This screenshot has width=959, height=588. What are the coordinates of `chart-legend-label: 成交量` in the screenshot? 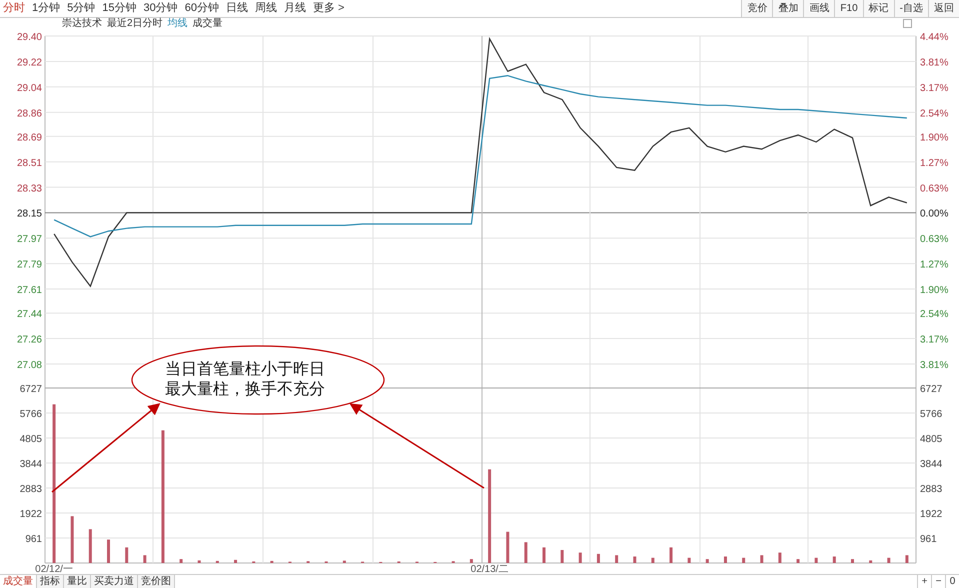 It's located at (207, 24).